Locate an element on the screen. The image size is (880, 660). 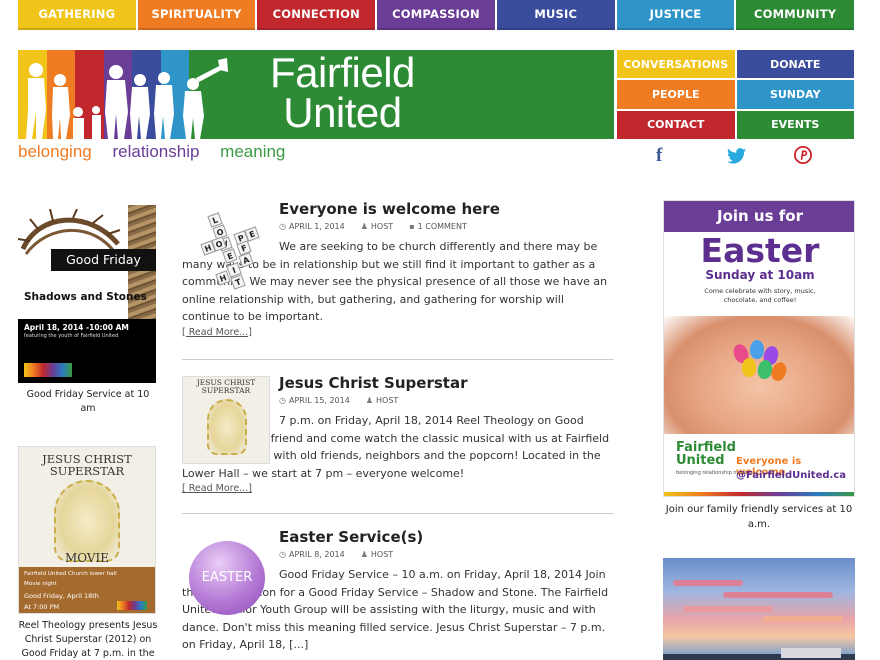
easter-thumbnail: EASTER is located at coordinates (226, 574).